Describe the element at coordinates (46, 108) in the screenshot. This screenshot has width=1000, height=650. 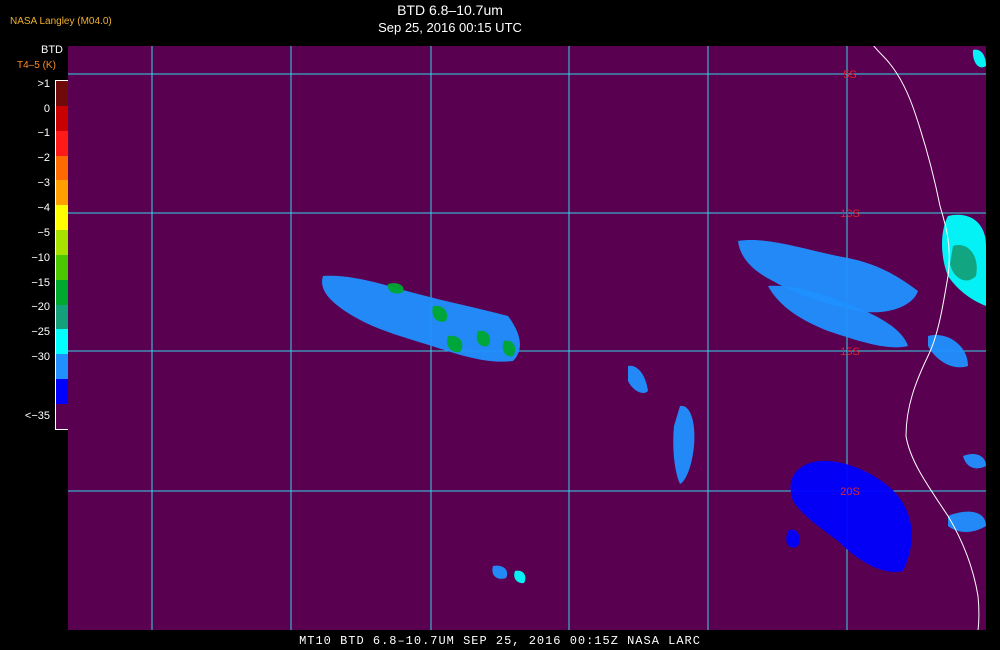
I see `colorbar-tick-label: 0` at that location.